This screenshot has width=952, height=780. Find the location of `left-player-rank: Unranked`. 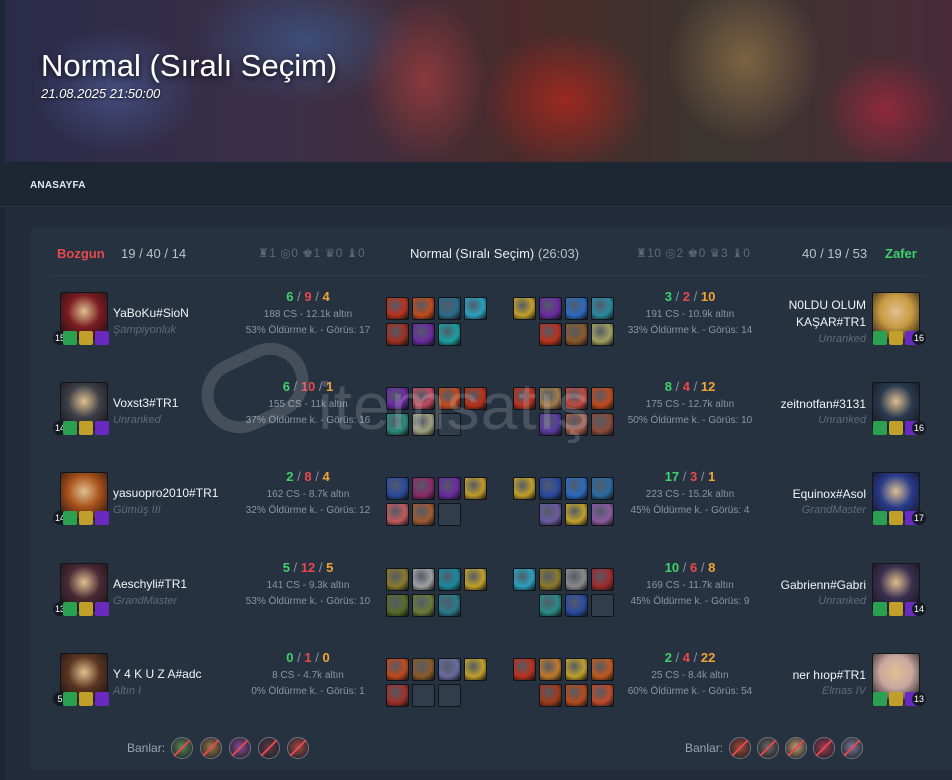

left-player-rank: Unranked is located at coordinates (137, 420).